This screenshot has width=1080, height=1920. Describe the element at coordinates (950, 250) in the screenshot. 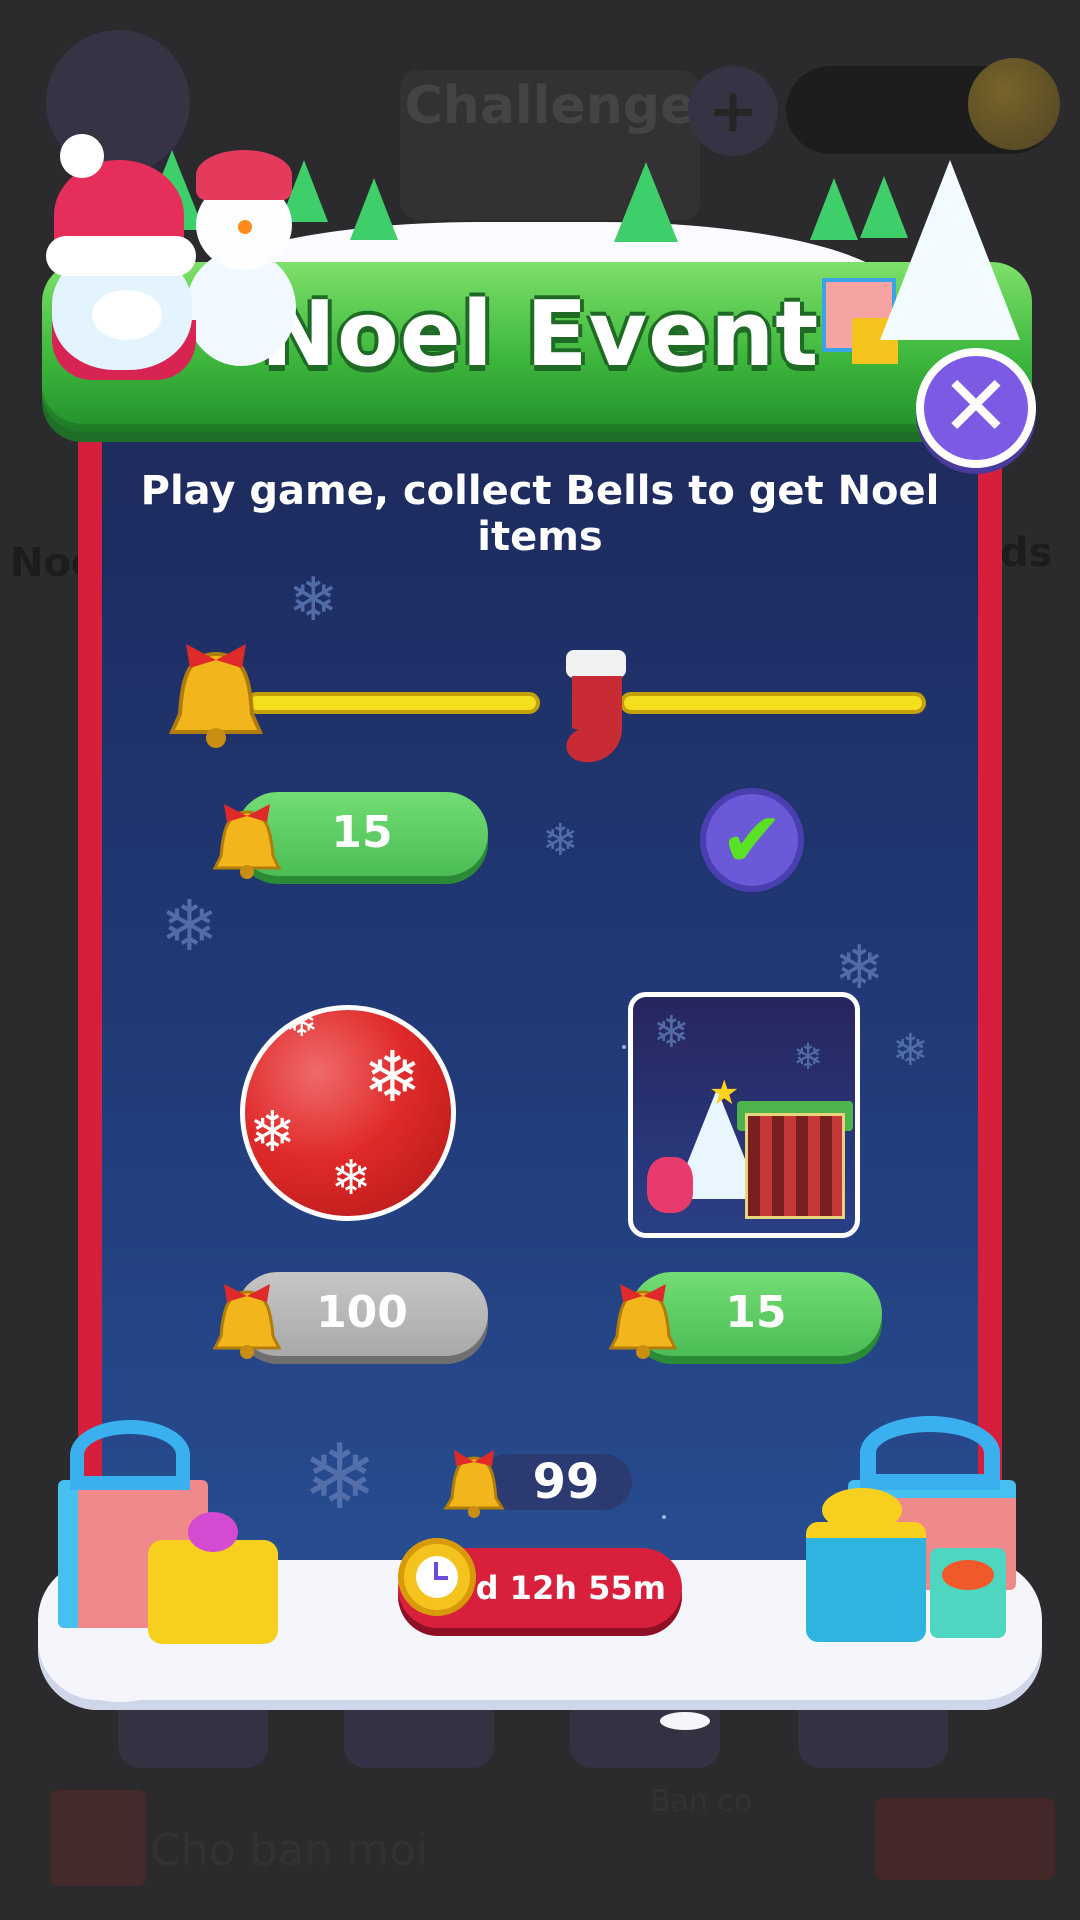

I see `snowy-tree-icon` at that location.